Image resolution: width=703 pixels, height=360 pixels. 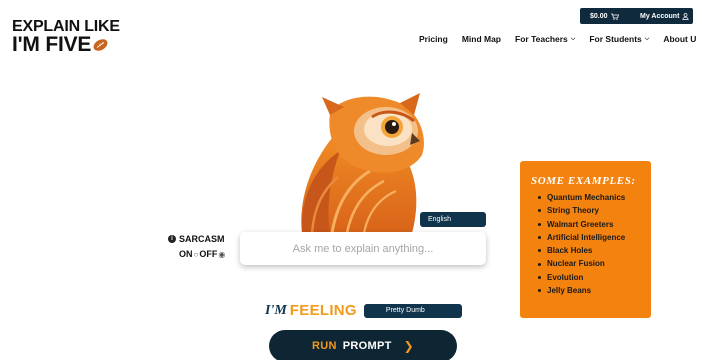 I want to click on nav-pricing: Pricing, so click(x=433, y=39).